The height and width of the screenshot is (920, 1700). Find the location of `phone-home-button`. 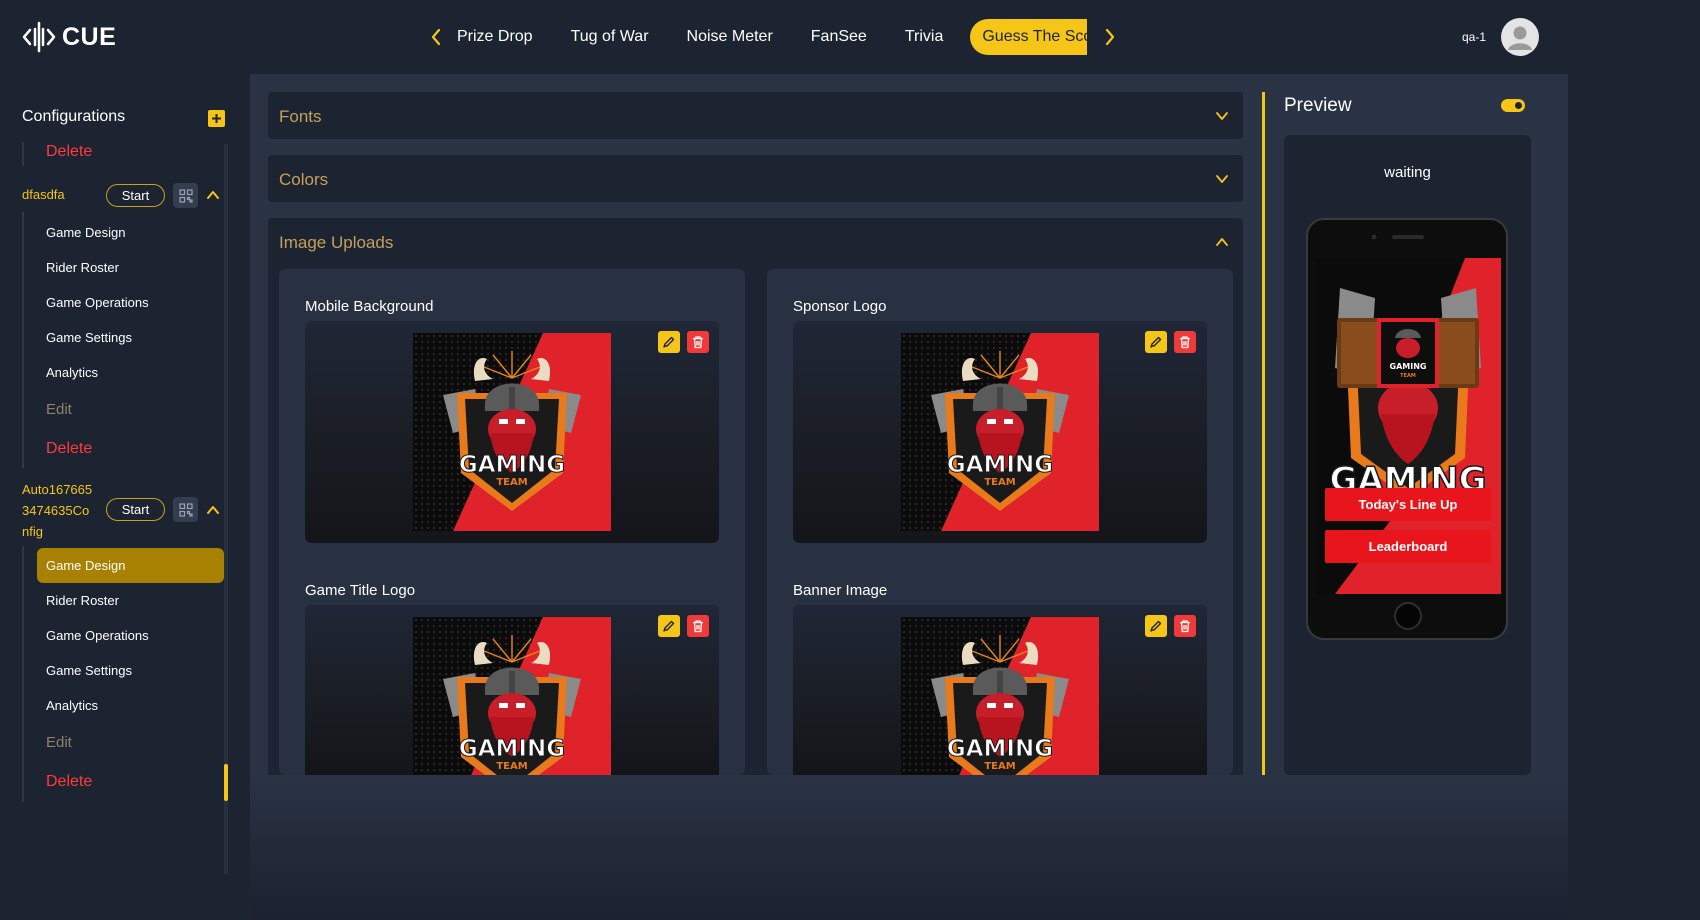

phone-home-button is located at coordinates (1408, 616).